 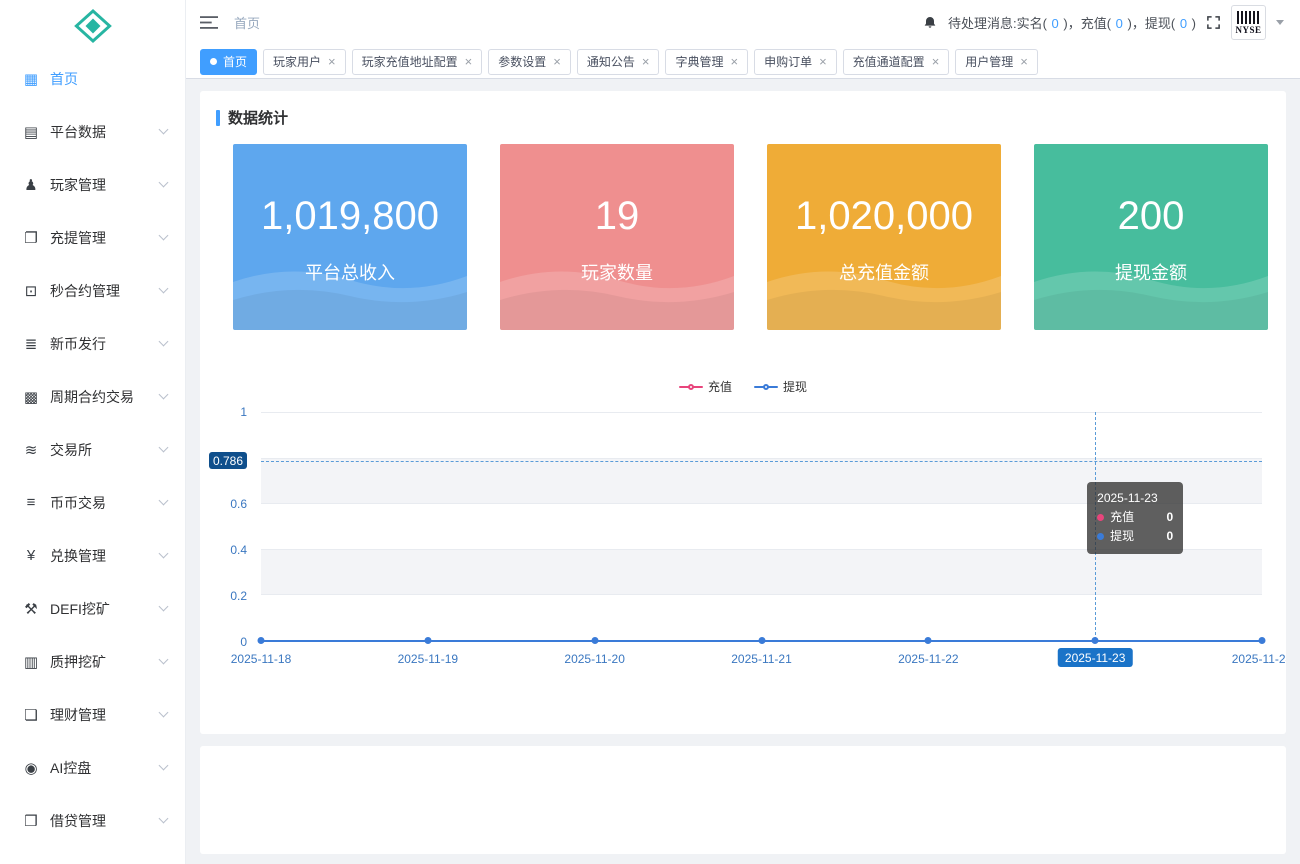 I want to click on tooltip-row: 提现 0, so click(x=1135, y=536).